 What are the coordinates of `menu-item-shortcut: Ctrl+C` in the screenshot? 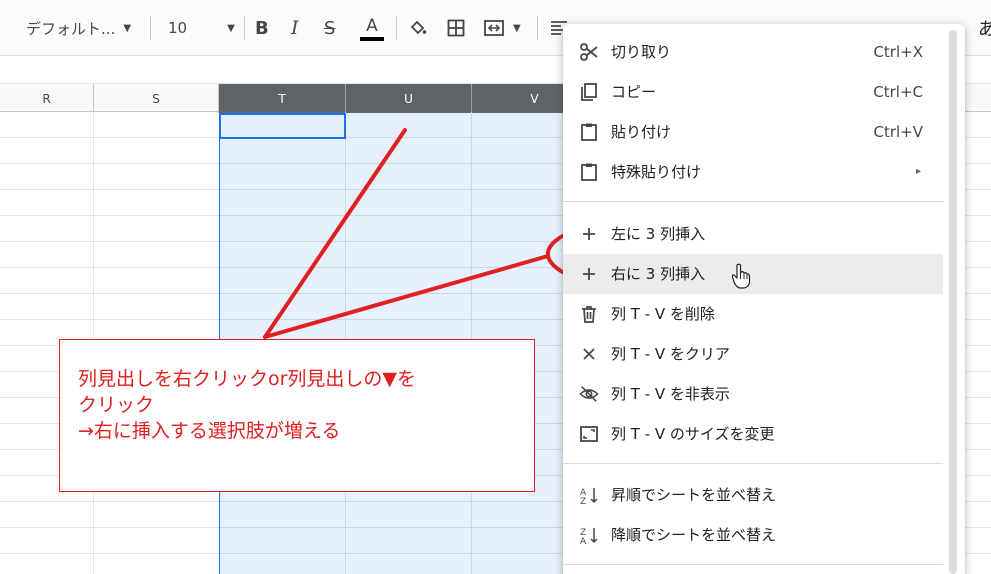 It's located at (898, 92).